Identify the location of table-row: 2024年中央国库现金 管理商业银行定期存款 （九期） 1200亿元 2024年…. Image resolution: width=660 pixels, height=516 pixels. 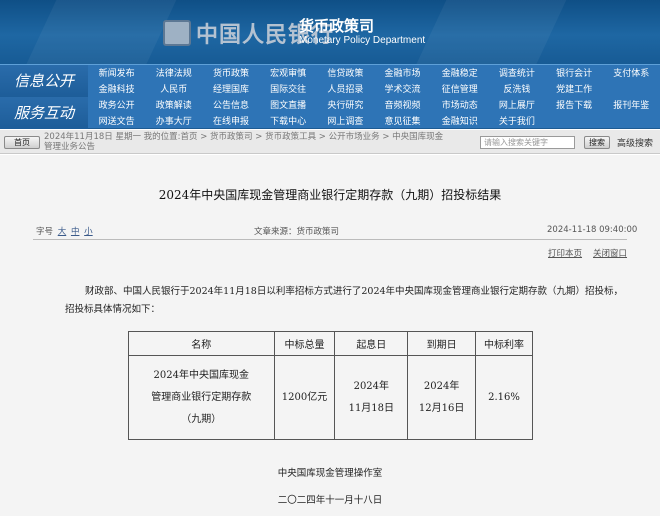
(330, 397).